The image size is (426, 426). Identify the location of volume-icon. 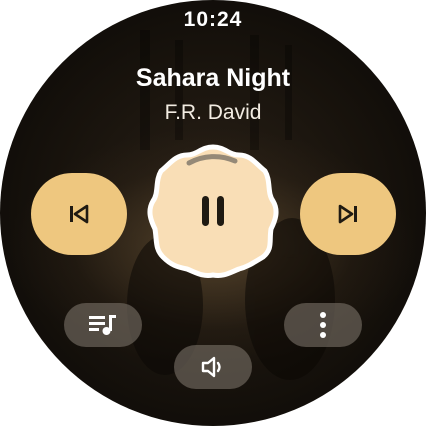
(211, 367).